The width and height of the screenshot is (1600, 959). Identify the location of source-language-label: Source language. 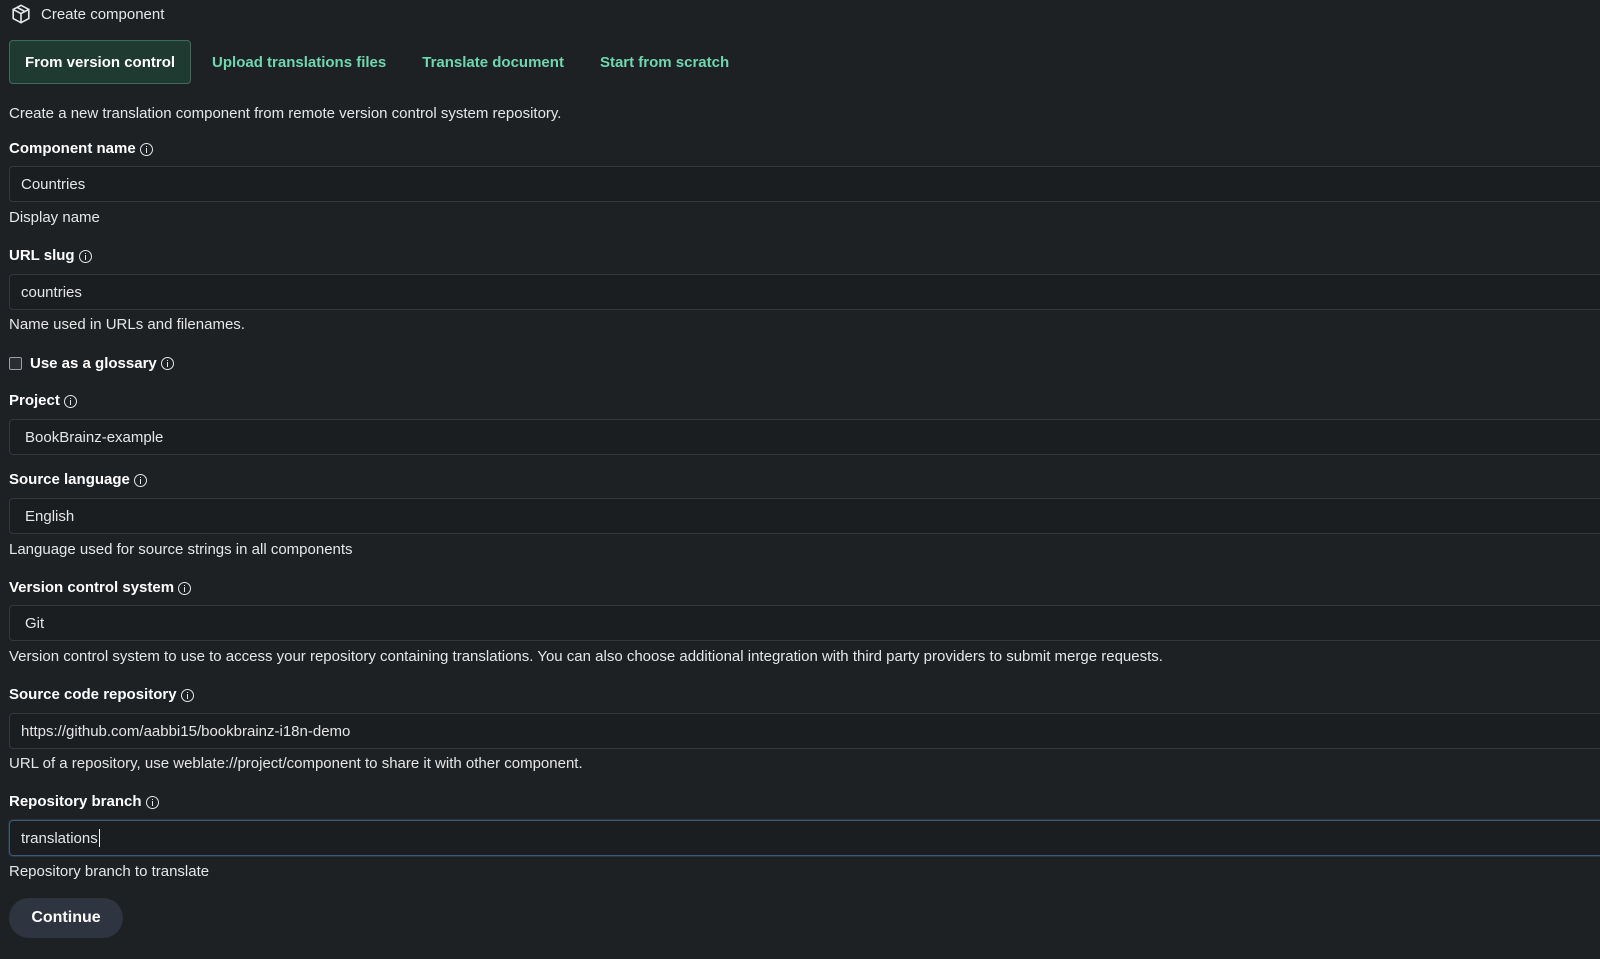
(78, 480).